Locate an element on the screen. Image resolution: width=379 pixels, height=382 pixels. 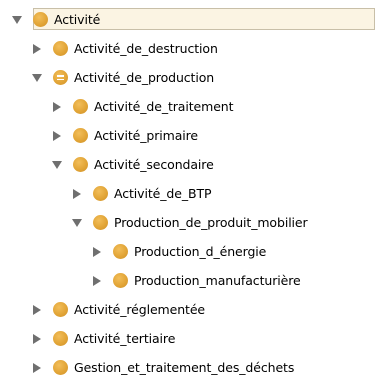
tree-row: Activité_de_destruction is located at coordinates (189, 48).